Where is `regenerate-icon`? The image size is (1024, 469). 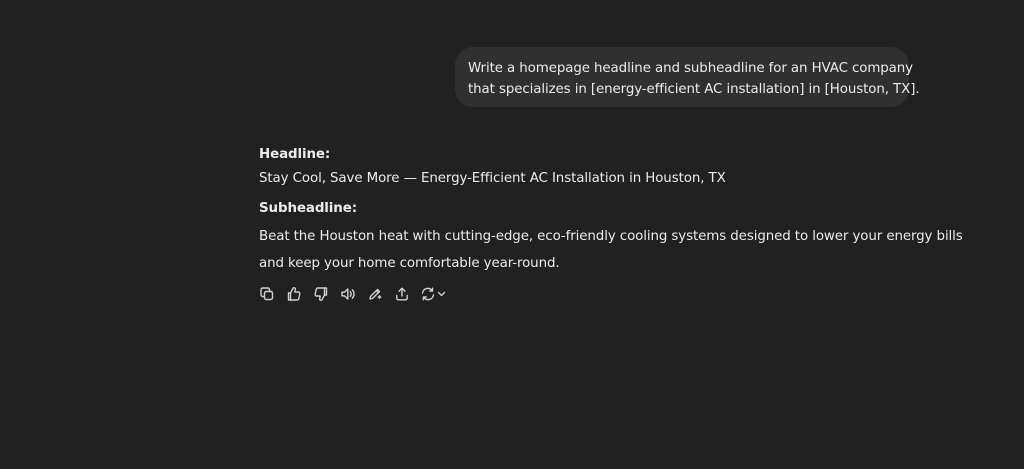
regenerate-icon is located at coordinates (433, 294).